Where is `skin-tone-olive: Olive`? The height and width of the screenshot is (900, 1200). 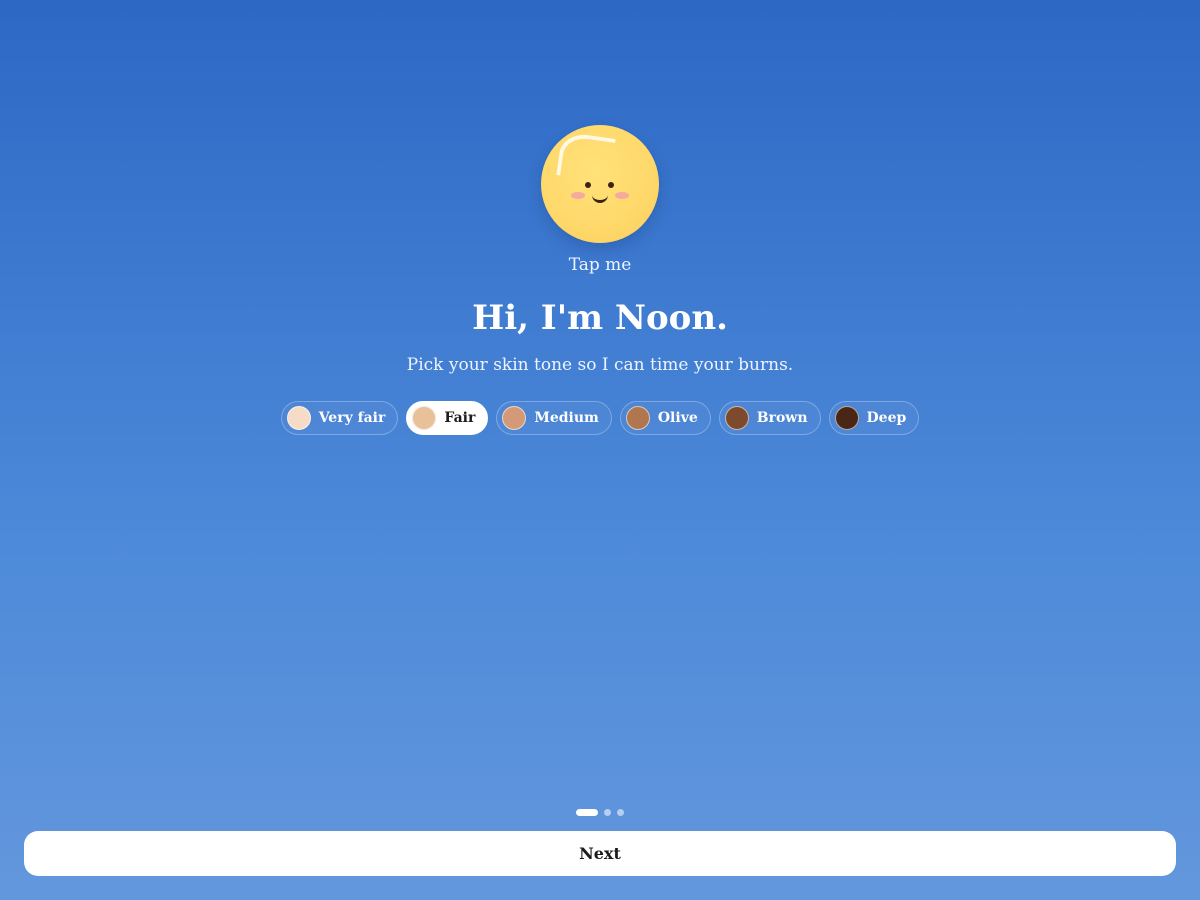
skin-tone-olive: Olive is located at coordinates (665, 418).